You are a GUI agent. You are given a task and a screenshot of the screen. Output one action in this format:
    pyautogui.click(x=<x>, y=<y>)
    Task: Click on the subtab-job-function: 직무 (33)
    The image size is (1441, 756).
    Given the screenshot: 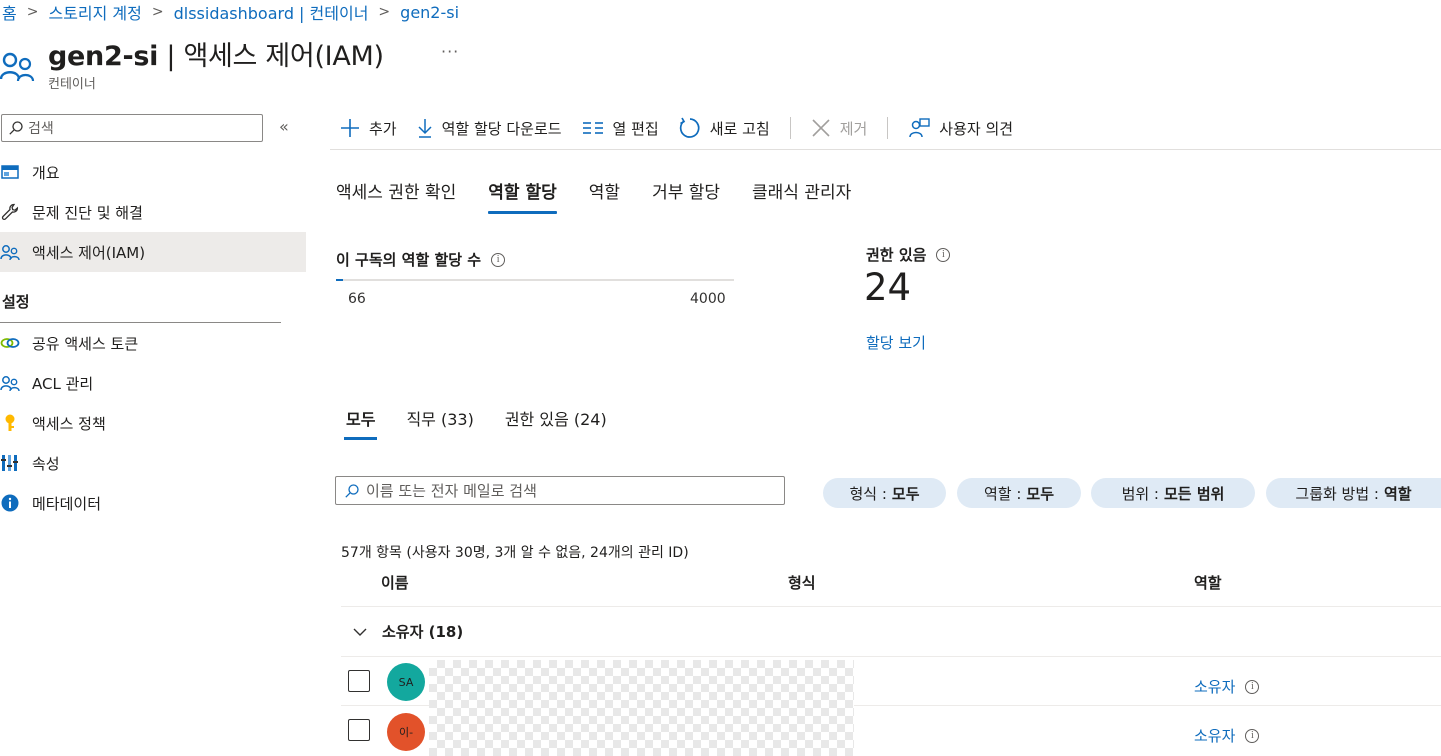 What is the action you would take?
    pyautogui.click(x=439, y=423)
    